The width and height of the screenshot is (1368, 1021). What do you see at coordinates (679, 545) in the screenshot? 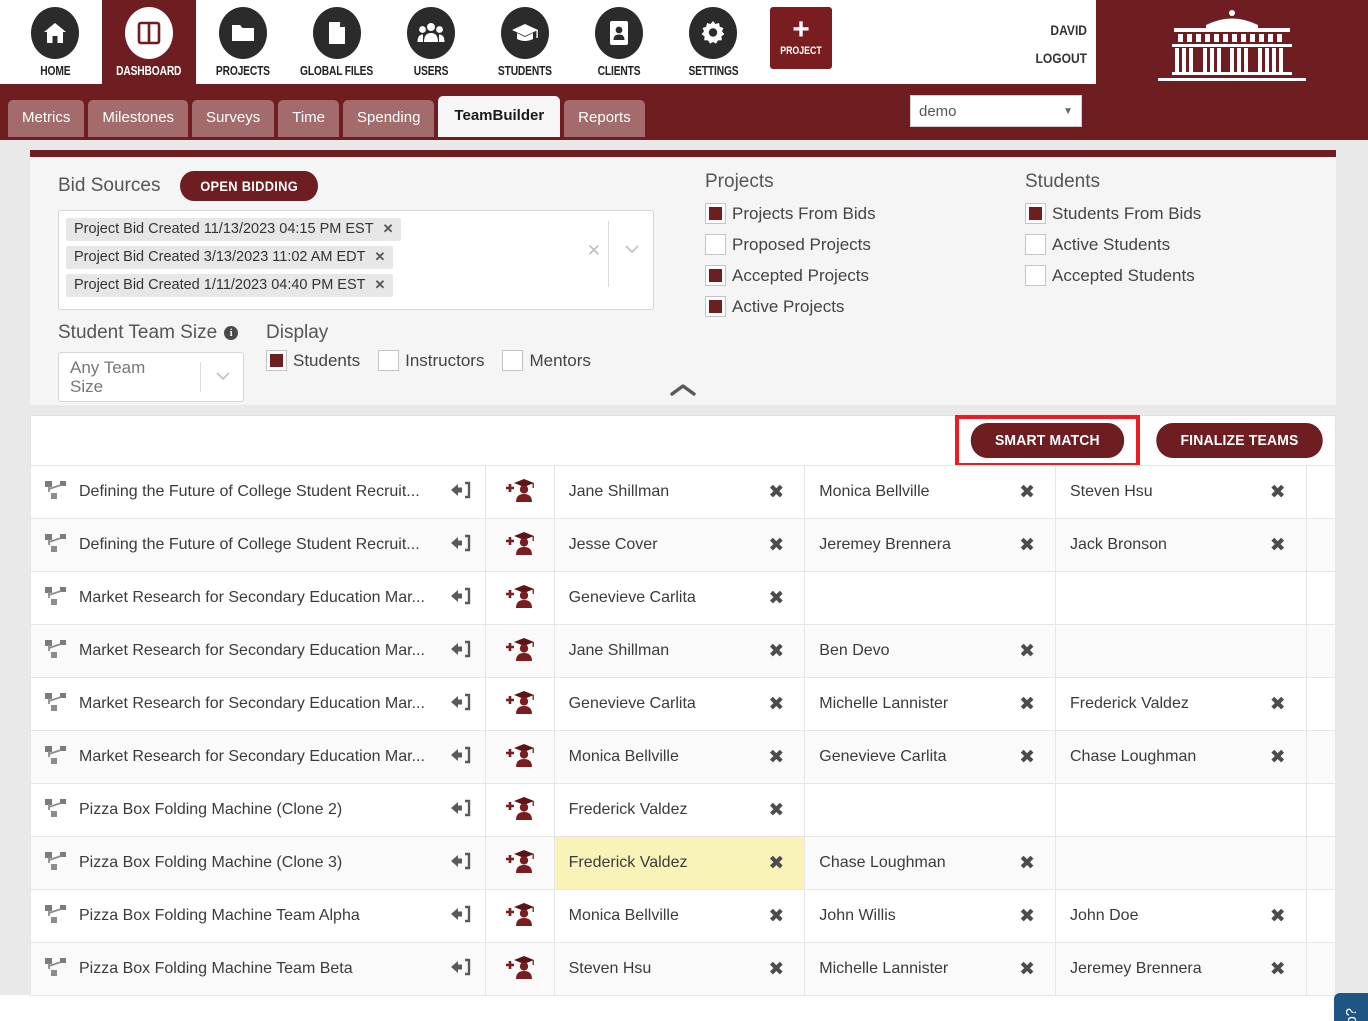
I see `student-cell: Jesse Cover ✖` at bounding box center [679, 545].